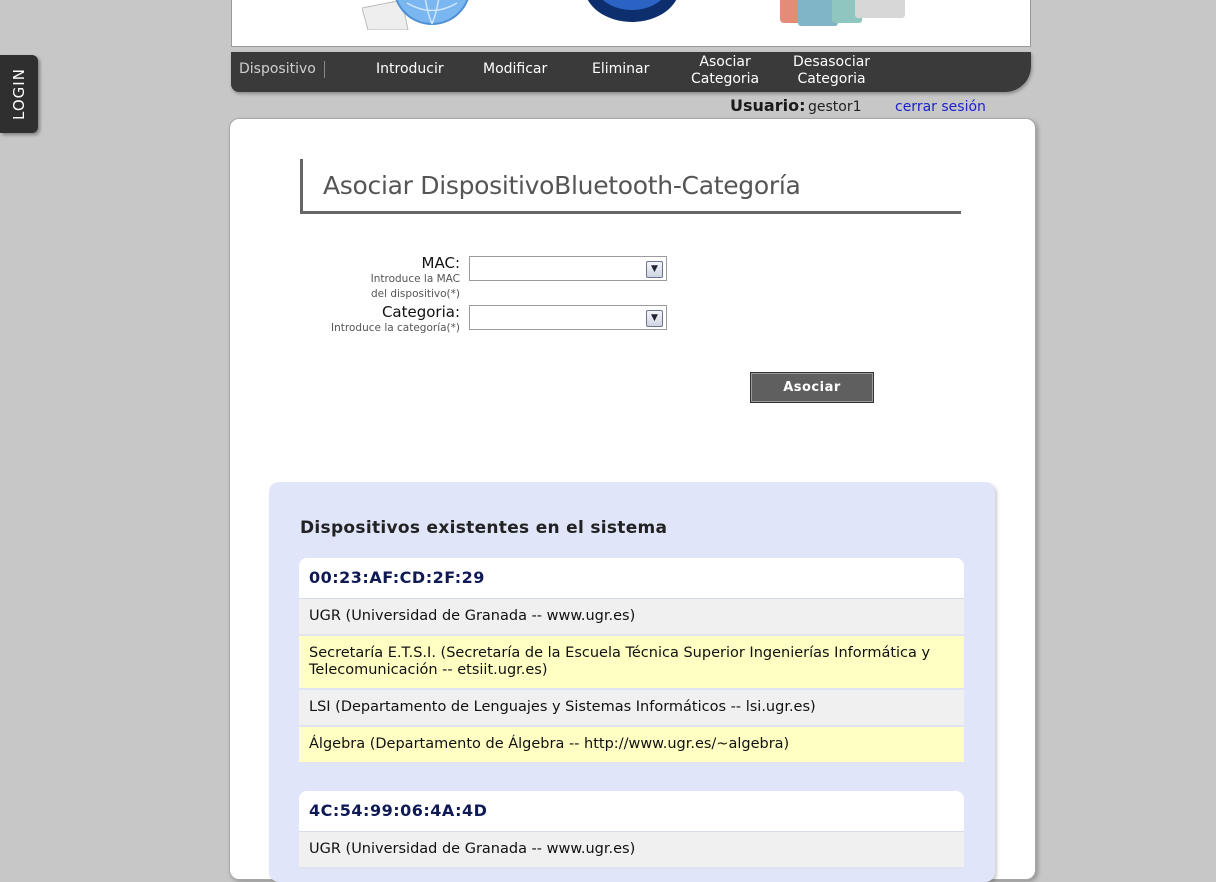  I want to click on asociar-button: Asociar, so click(812, 387).